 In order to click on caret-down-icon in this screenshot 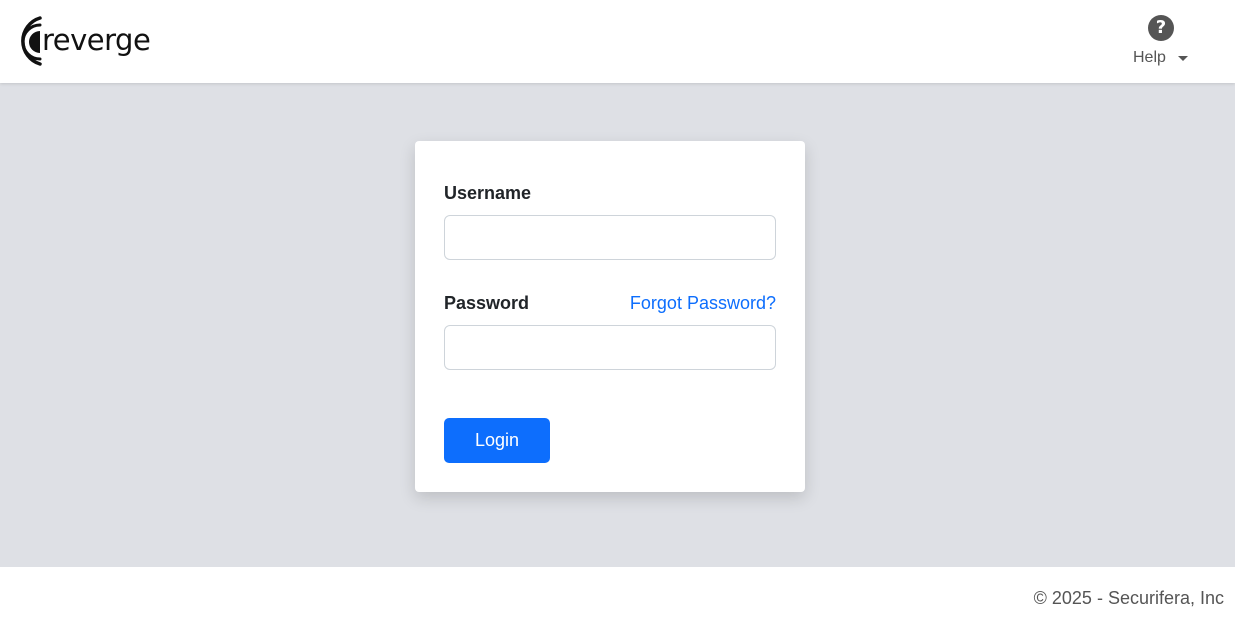, I will do `click(1183, 58)`.